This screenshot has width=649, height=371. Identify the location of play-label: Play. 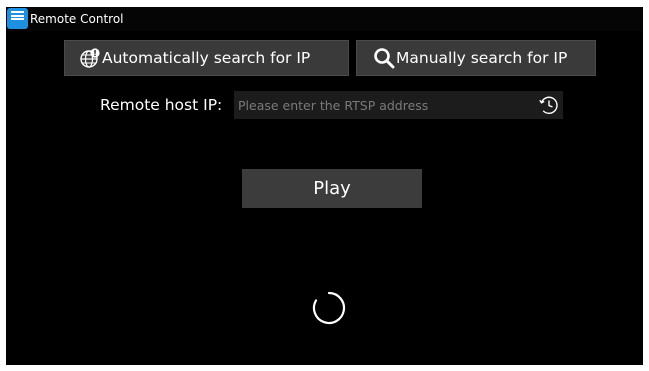
(332, 188).